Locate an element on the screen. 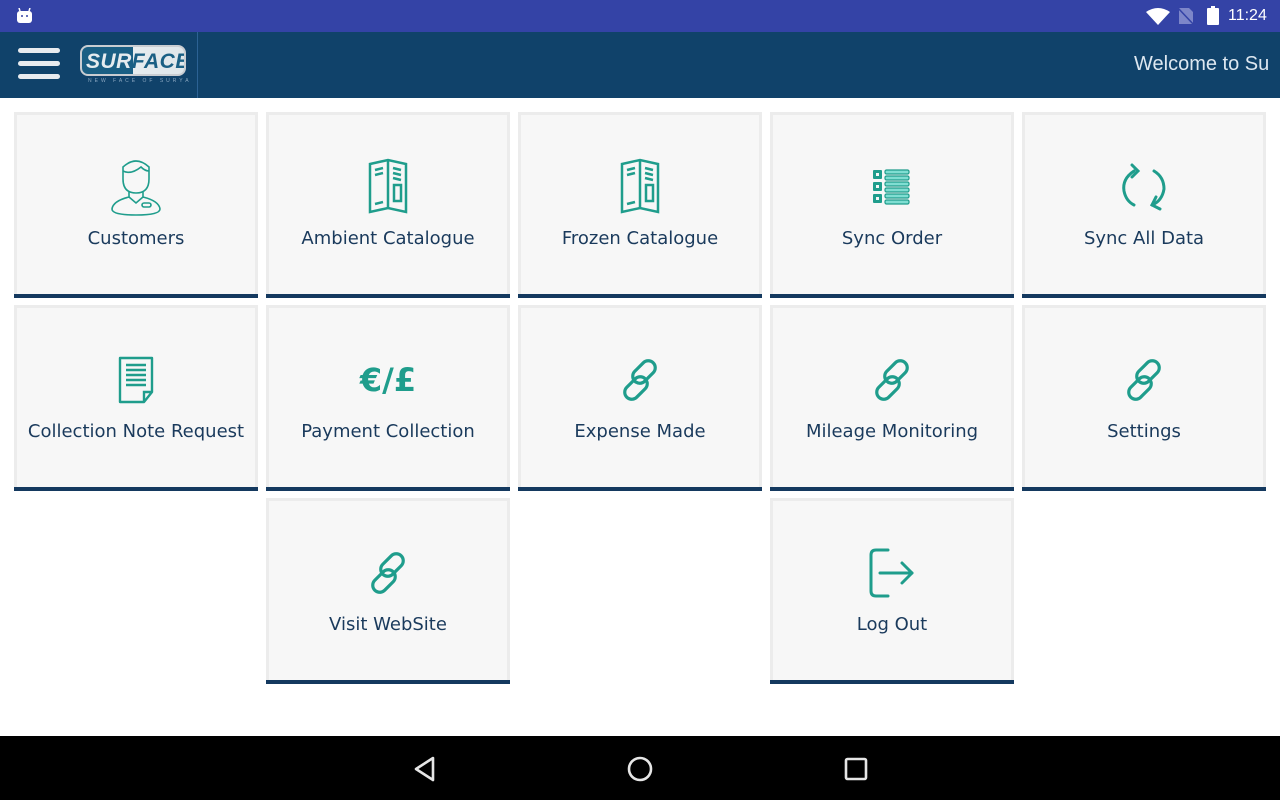 This screenshot has width=1280, height=800. tile-label: Ambient Catalogue is located at coordinates (388, 238).